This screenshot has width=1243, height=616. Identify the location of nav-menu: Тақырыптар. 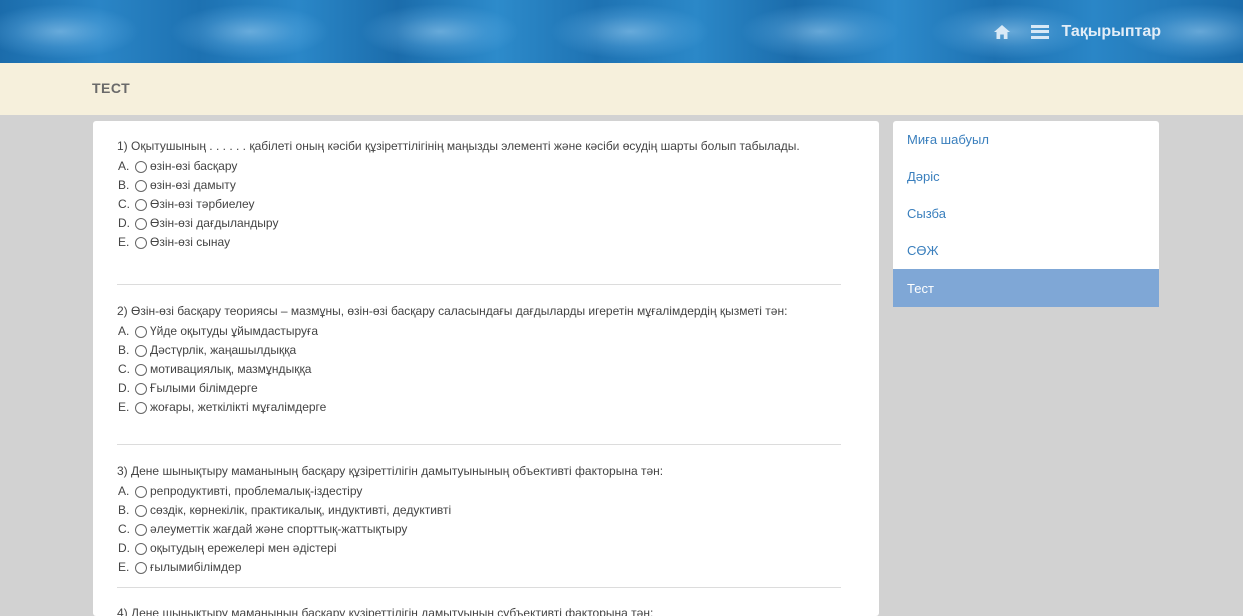
(1117, 31).